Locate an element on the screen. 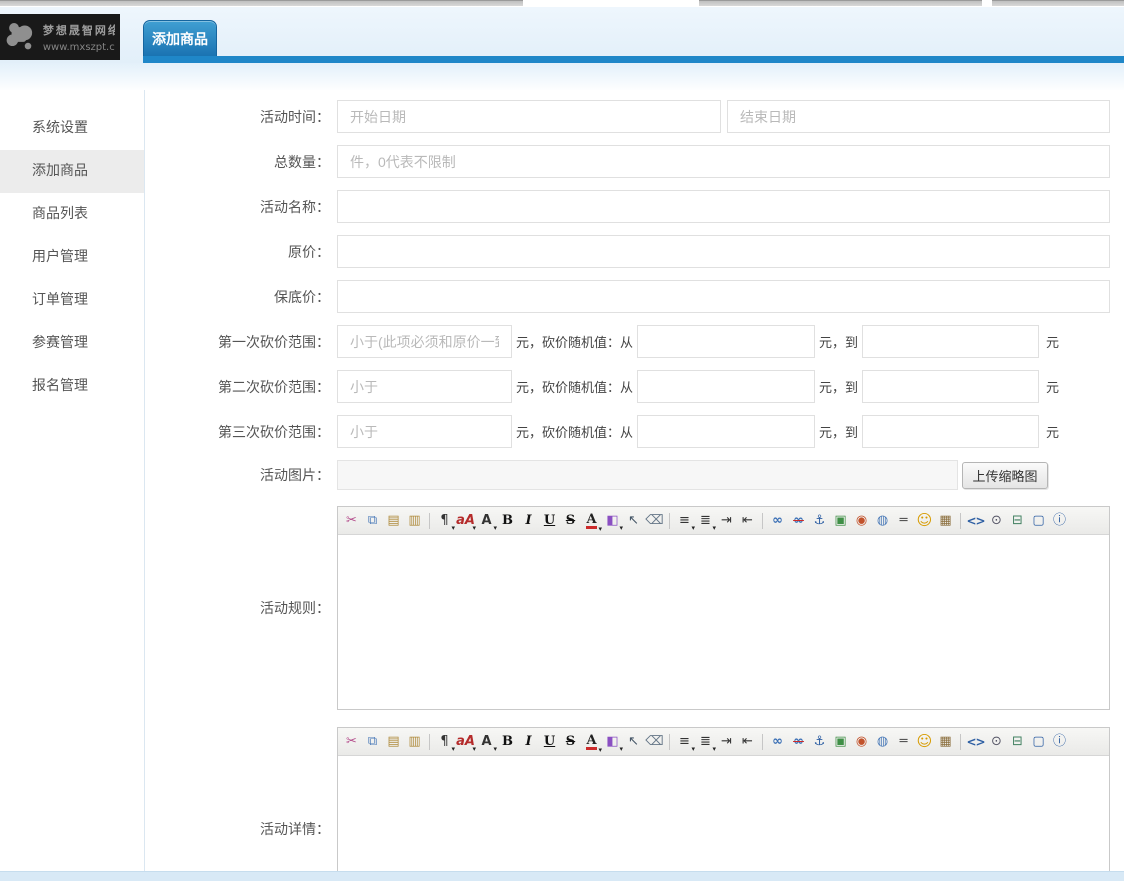  sidebar-item-7: 报名管理 is located at coordinates (72, 386).